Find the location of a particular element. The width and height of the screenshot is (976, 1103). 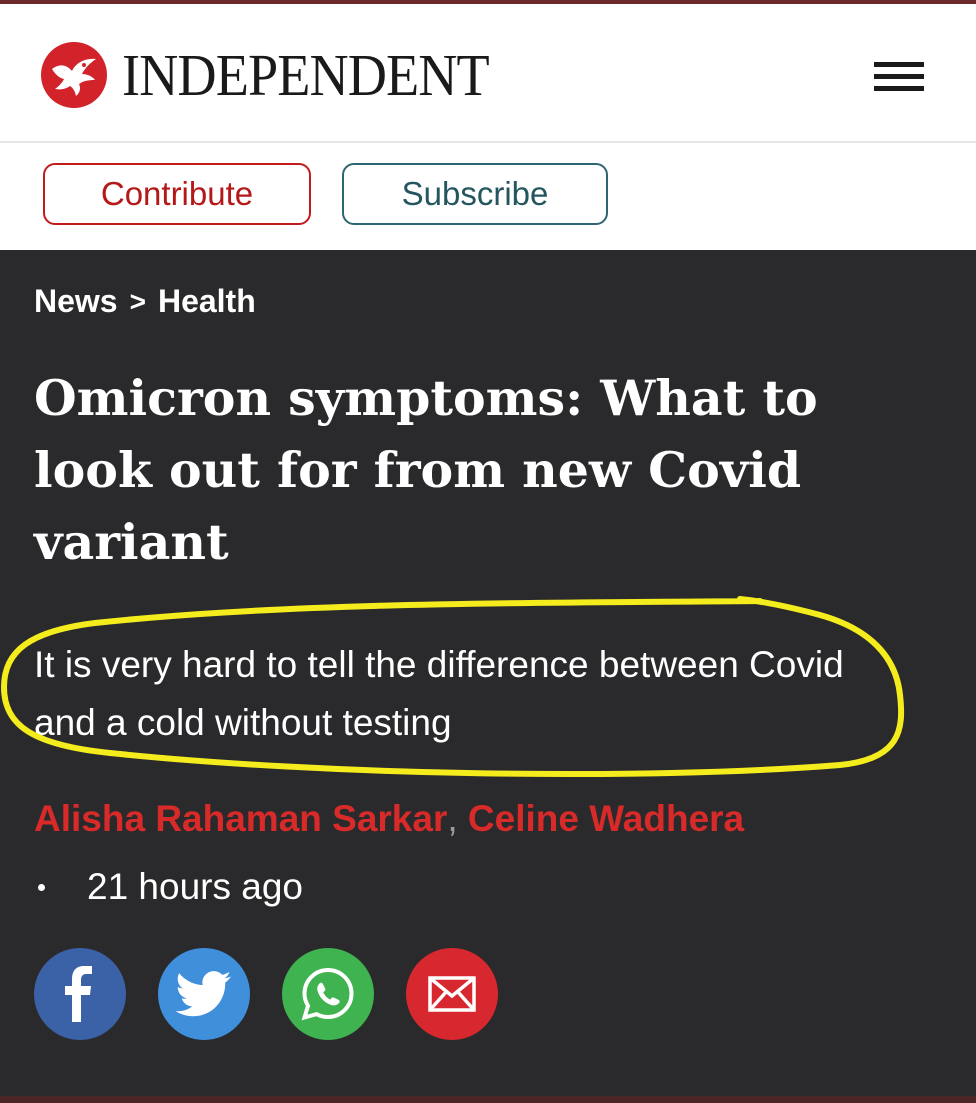

breadcrumb-news-link: News is located at coordinates (76, 301).